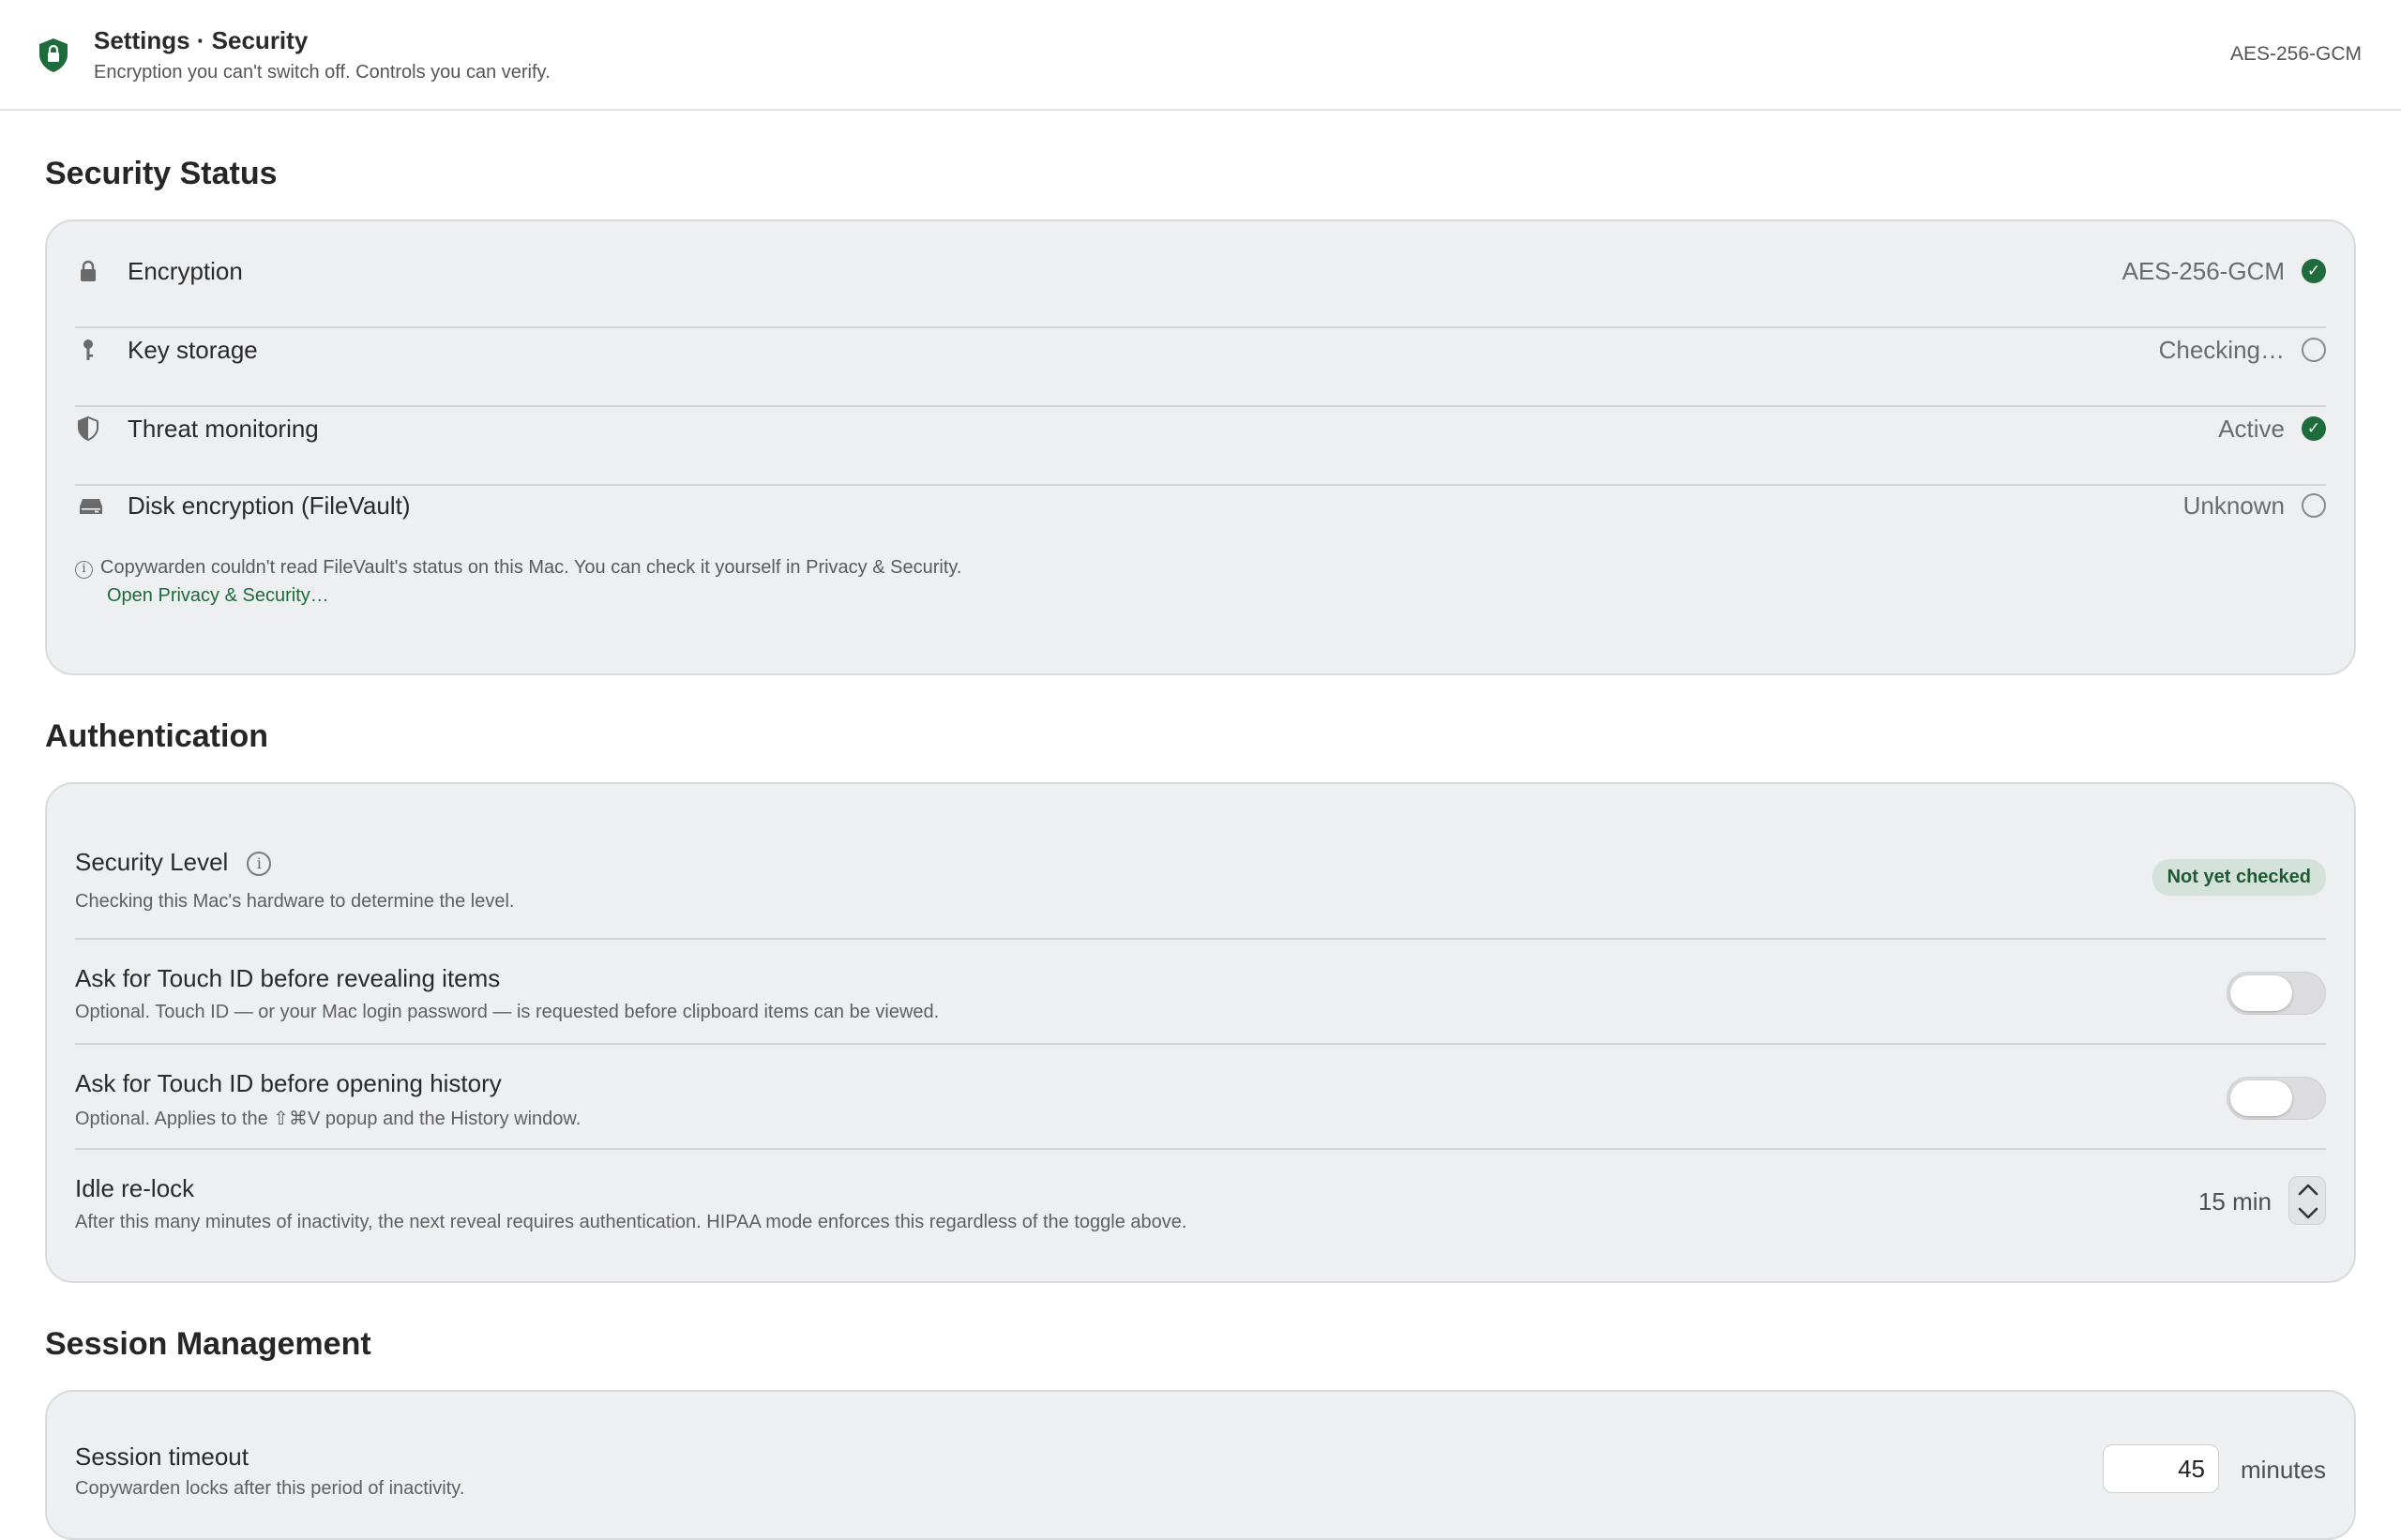  Describe the element at coordinates (185, 271) in the screenshot. I see `status-label: Encryption` at that location.